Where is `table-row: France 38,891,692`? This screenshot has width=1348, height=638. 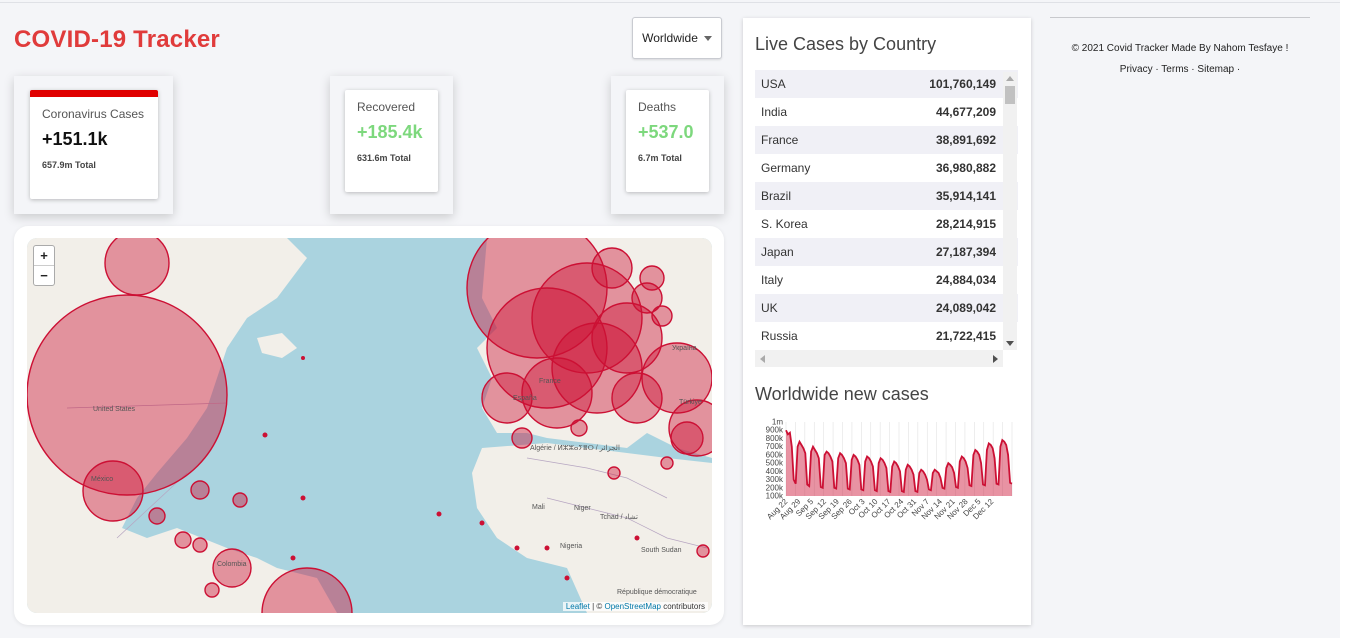
table-row: France 38,891,692 is located at coordinates (886, 140).